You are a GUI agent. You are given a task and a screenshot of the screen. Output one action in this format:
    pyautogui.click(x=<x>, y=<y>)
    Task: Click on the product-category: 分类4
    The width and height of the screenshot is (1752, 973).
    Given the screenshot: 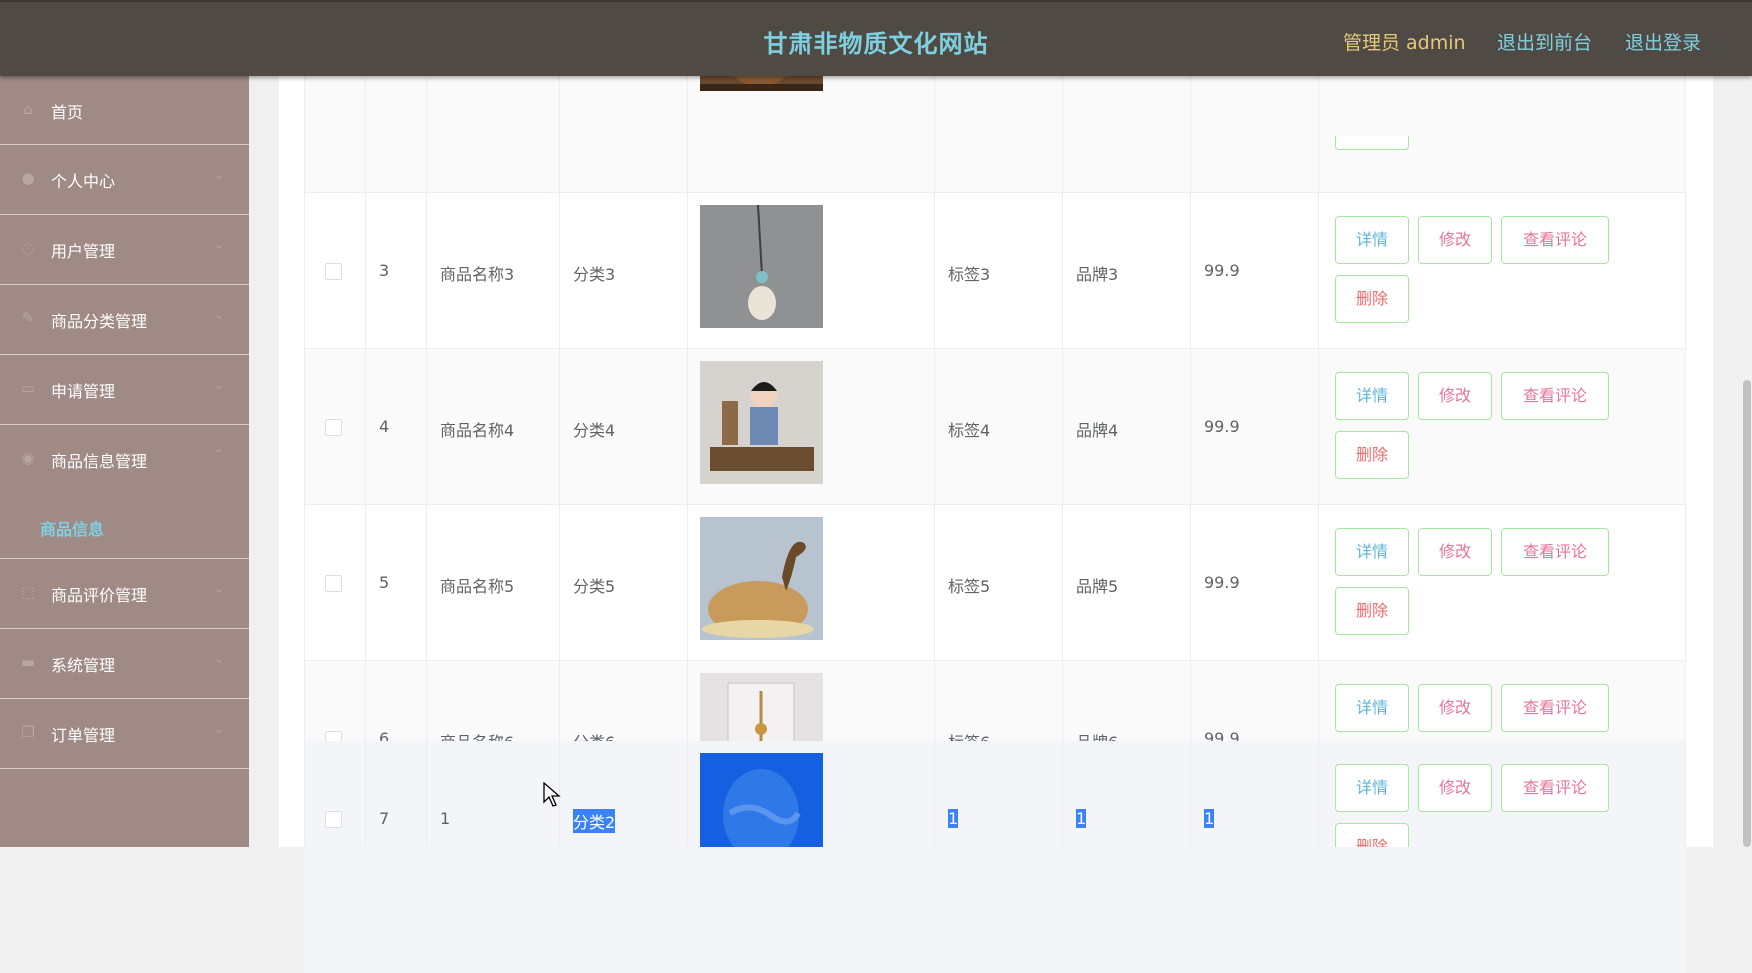 What is the action you would take?
    pyautogui.click(x=594, y=430)
    